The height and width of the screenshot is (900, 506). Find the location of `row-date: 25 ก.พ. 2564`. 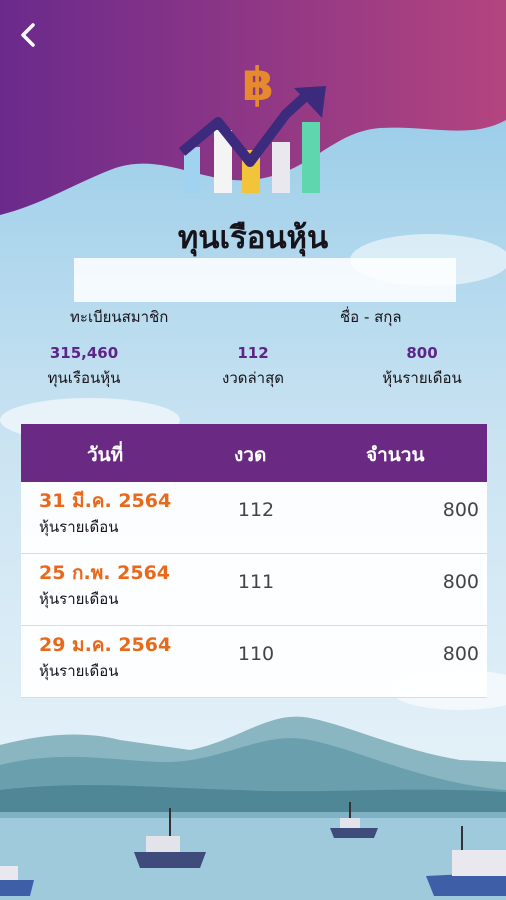

row-date: 25 ก.พ. 2564 is located at coordinates (105, 573).